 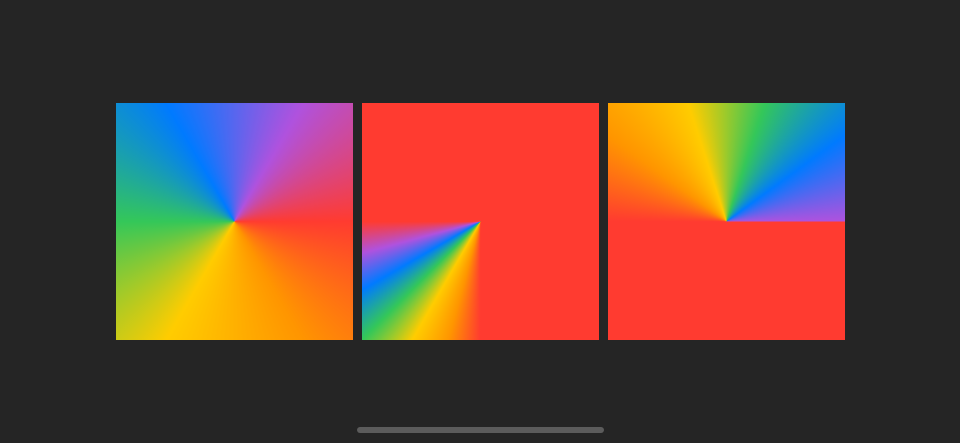 I want to click on home-indicator, so click(x=480, y=430).